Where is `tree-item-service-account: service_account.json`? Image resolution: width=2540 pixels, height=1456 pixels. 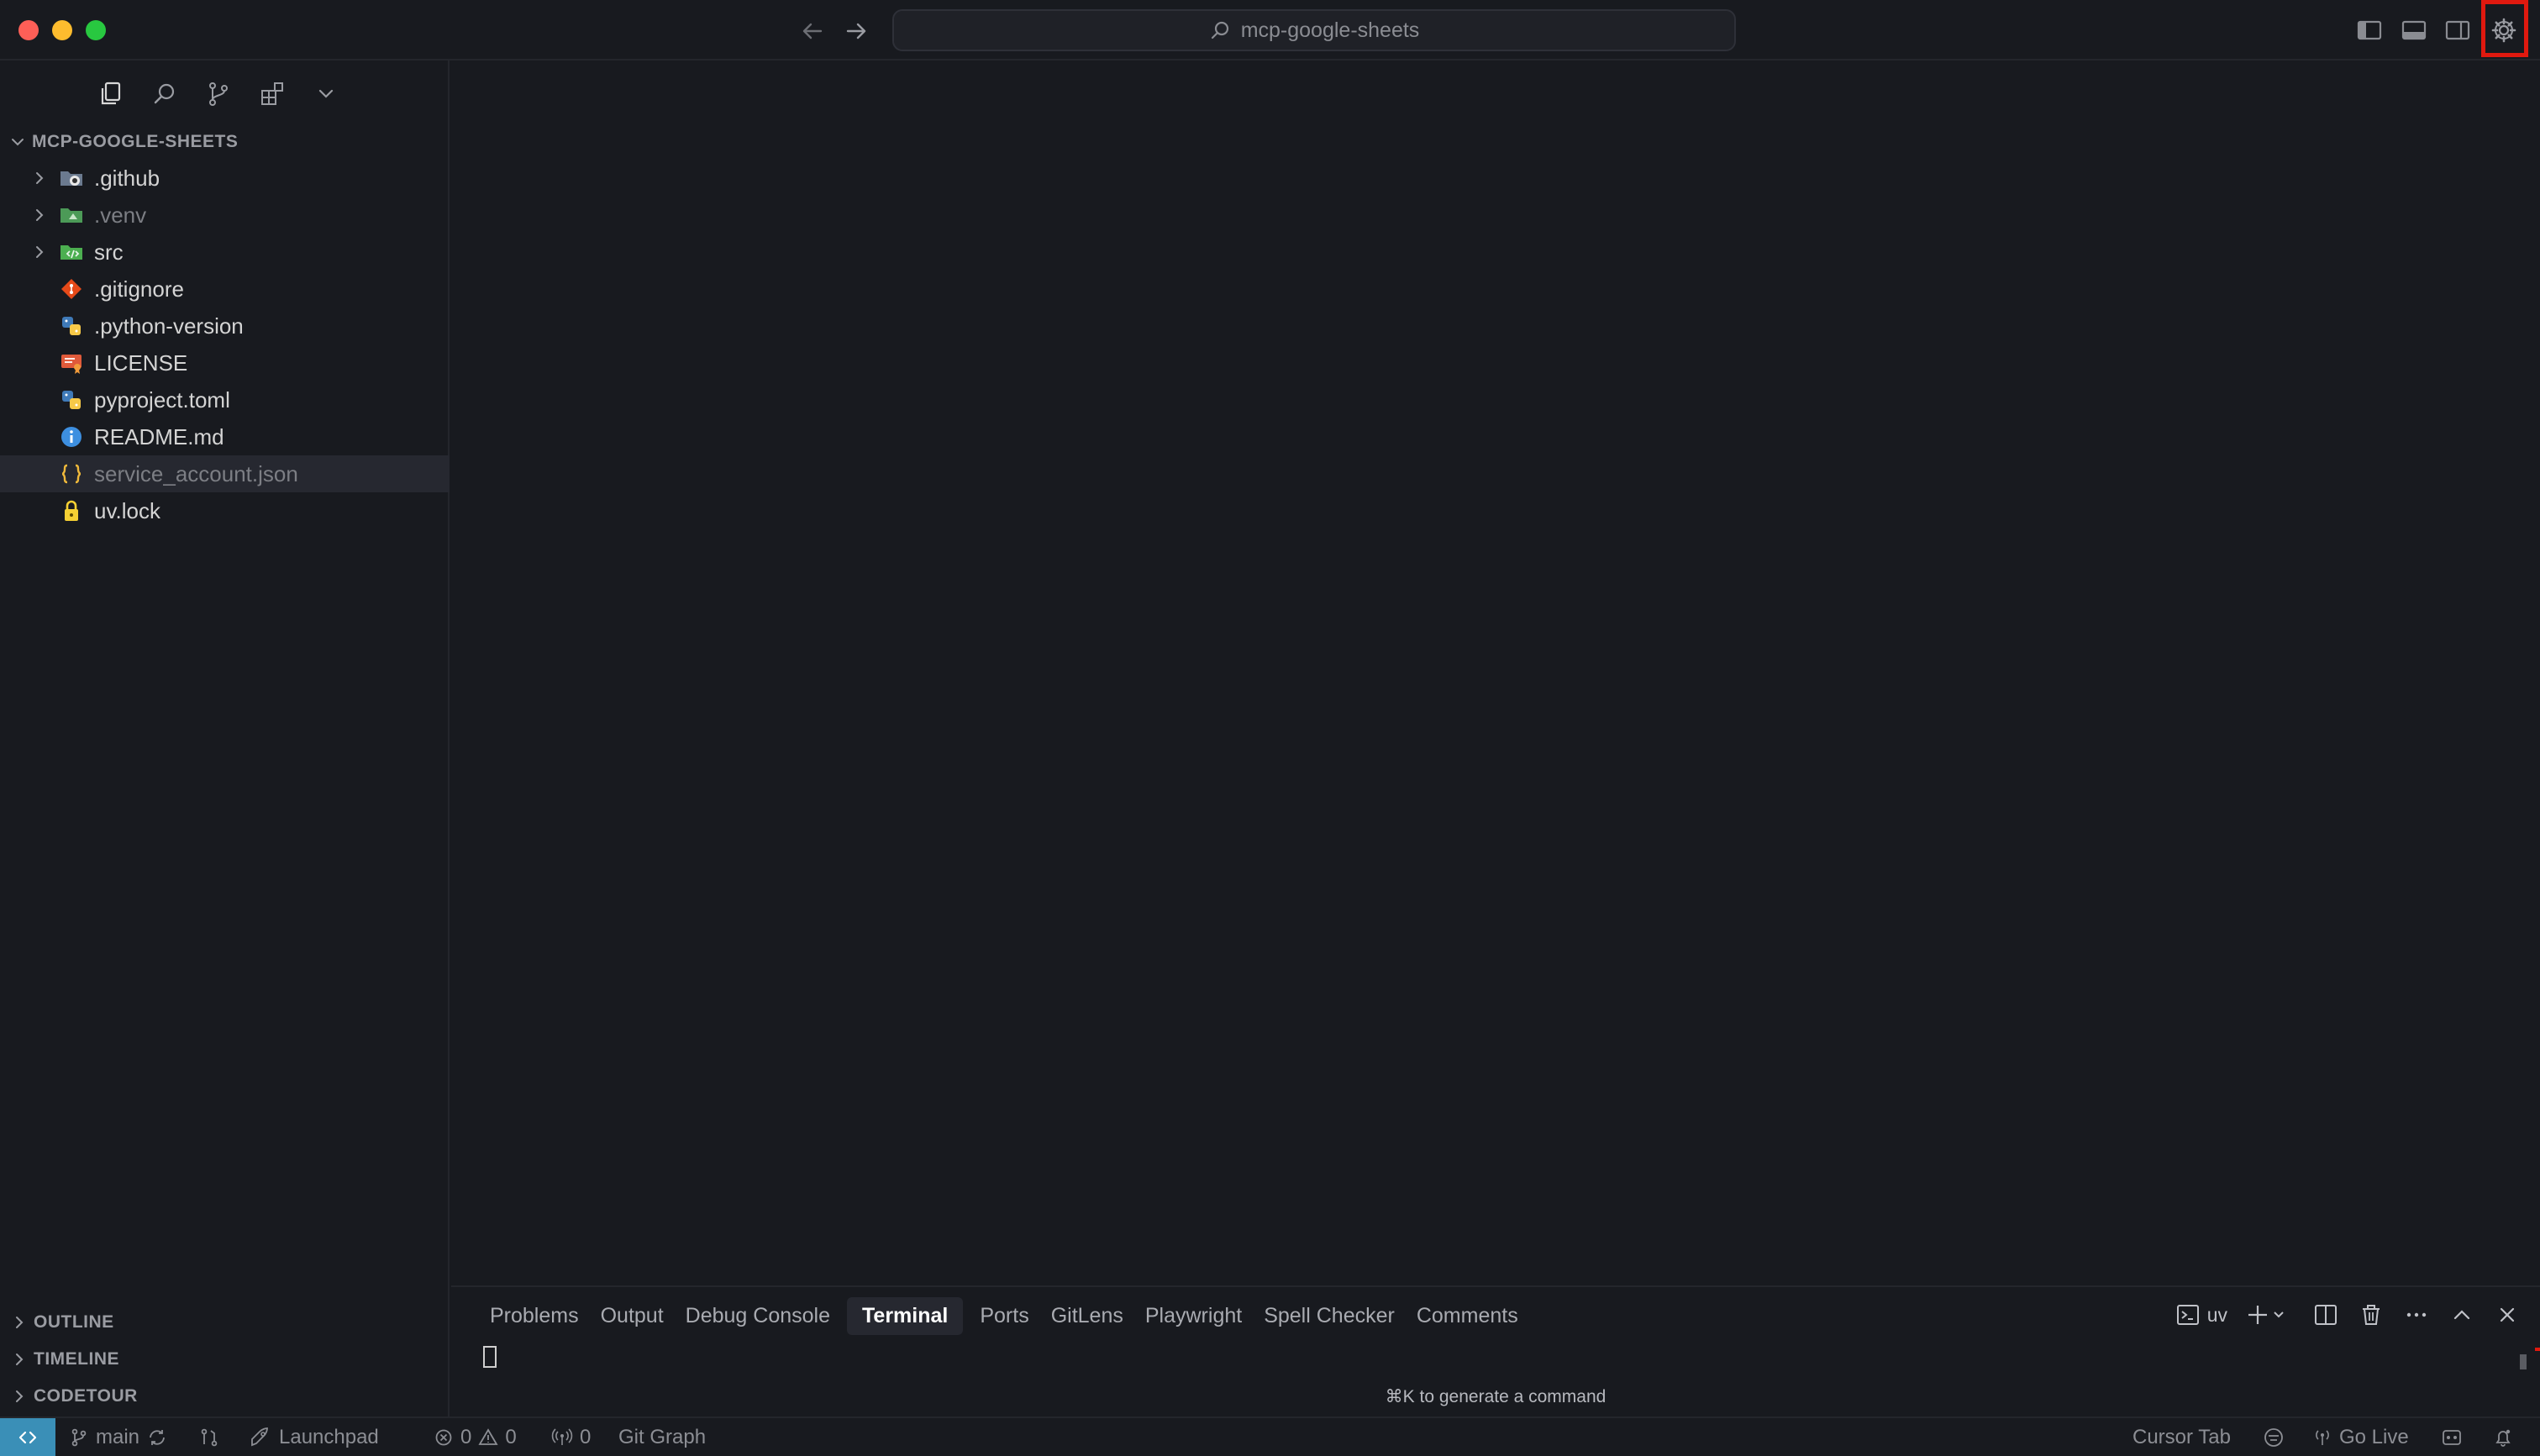
tree-item-service-account: service_account.json is located at coordinates (225, 473).